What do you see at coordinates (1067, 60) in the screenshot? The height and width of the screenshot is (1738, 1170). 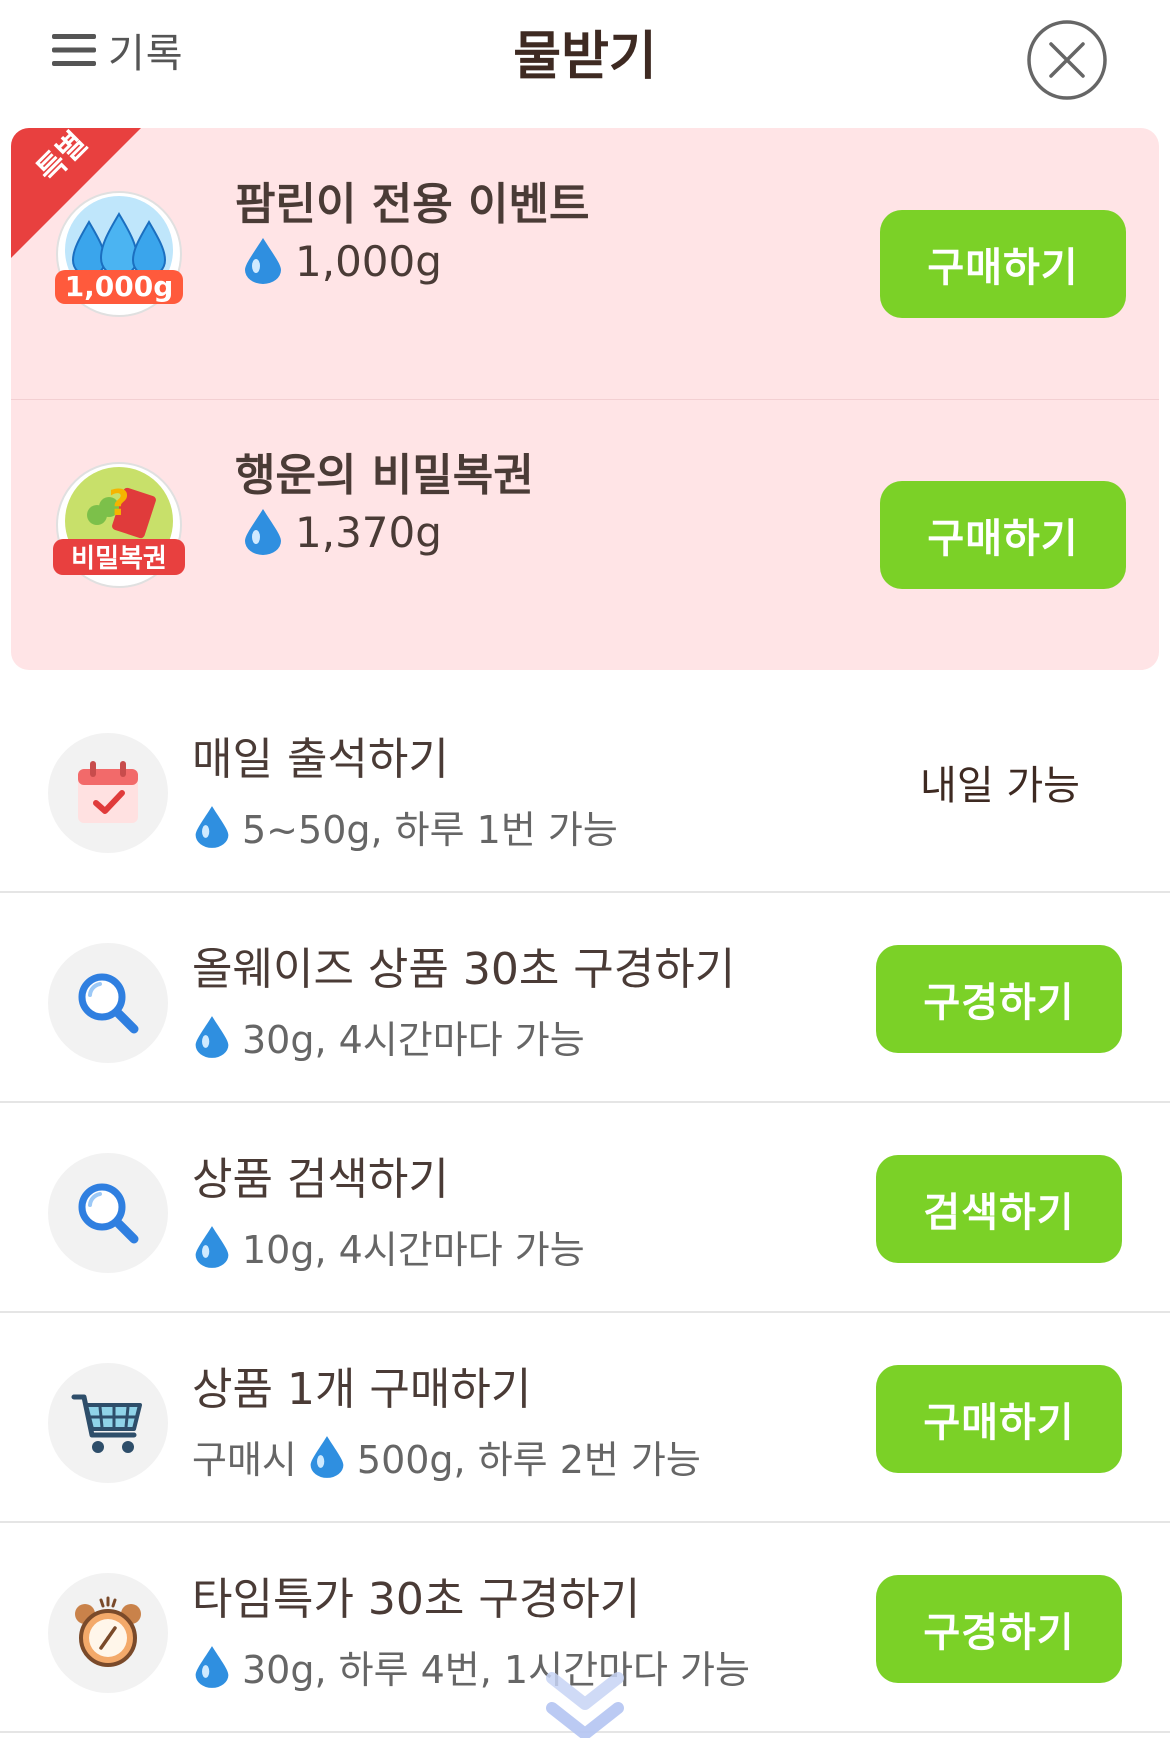 I see `close-icon` at bounding box center [1067, 60].